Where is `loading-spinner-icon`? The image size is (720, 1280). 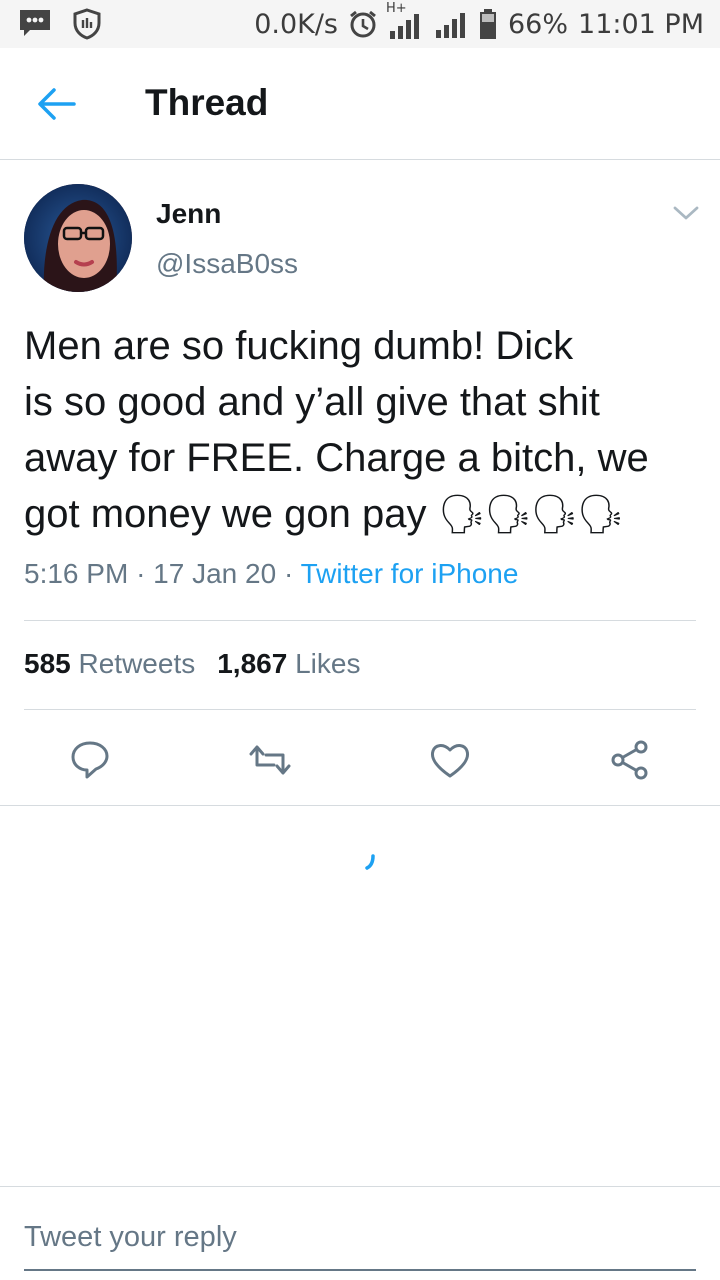 loading-spinner-icon is located at coordinates (370, 862).